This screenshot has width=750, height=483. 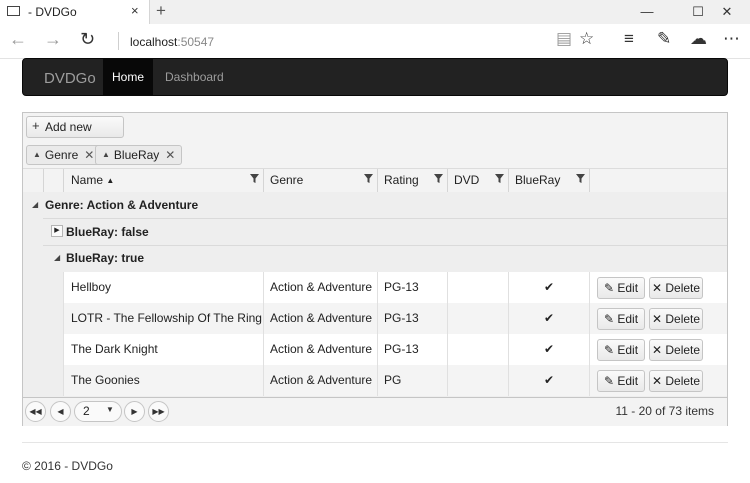 I want to click on footer-text: © 2016 - DVDGo, so click(x=67, y=466).